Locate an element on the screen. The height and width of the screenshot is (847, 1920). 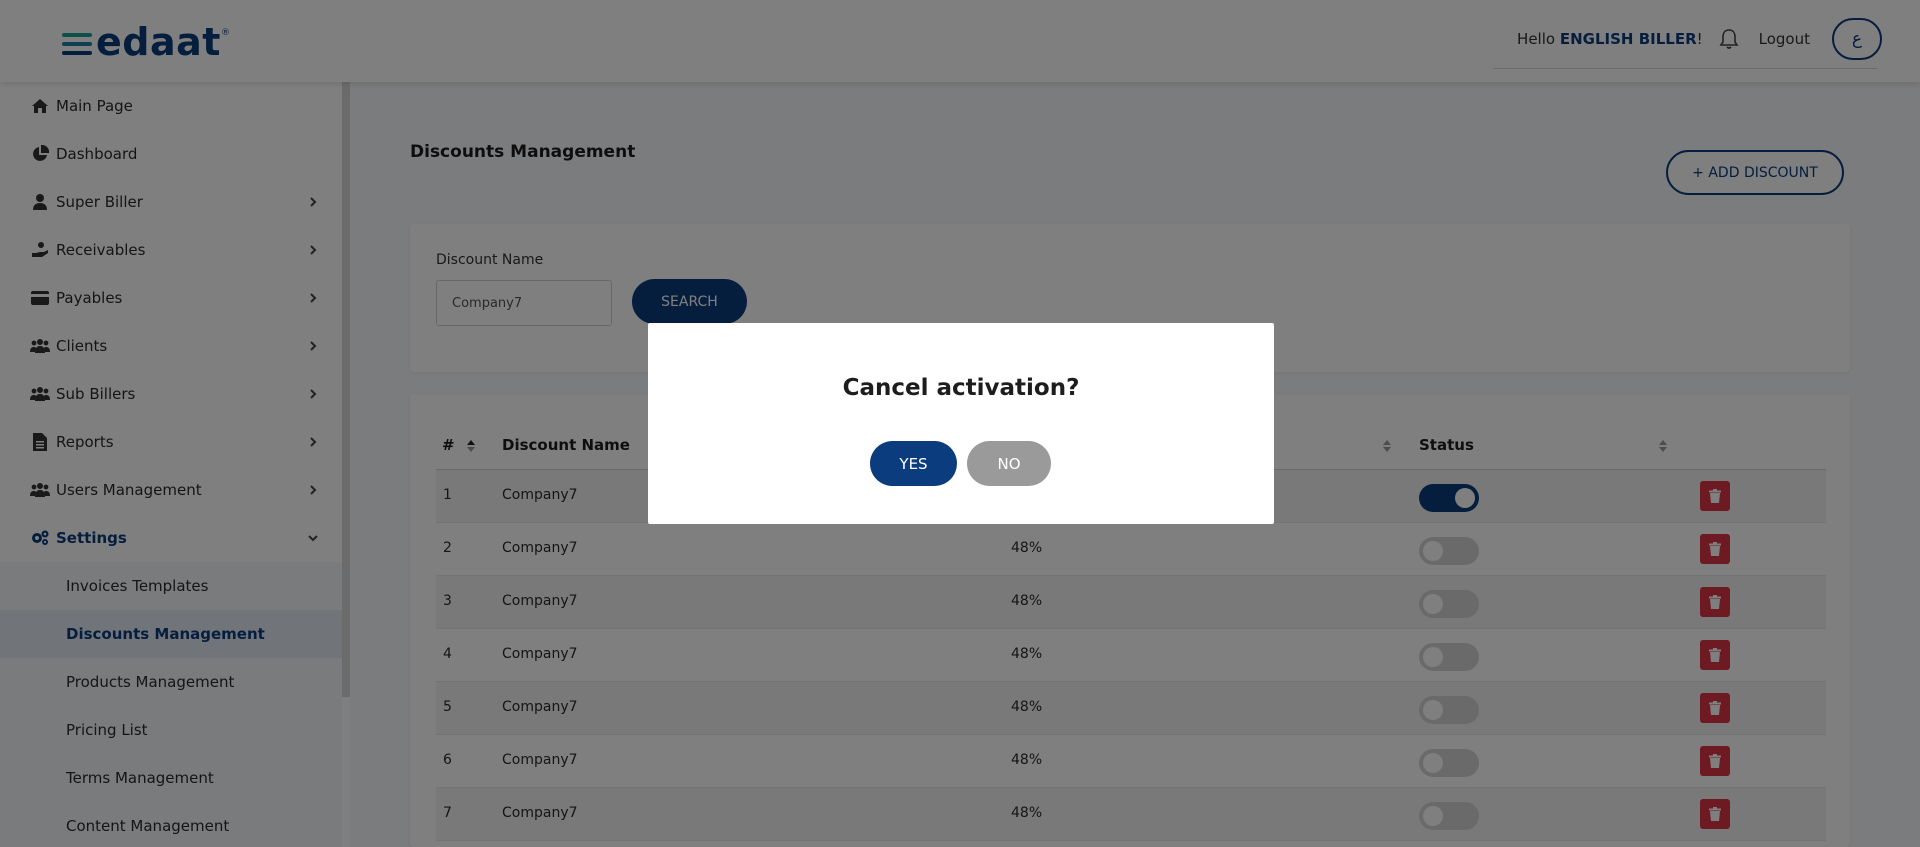
confirm-dialog: Cancel activation? YES NO is located at coordinates (961, 423).